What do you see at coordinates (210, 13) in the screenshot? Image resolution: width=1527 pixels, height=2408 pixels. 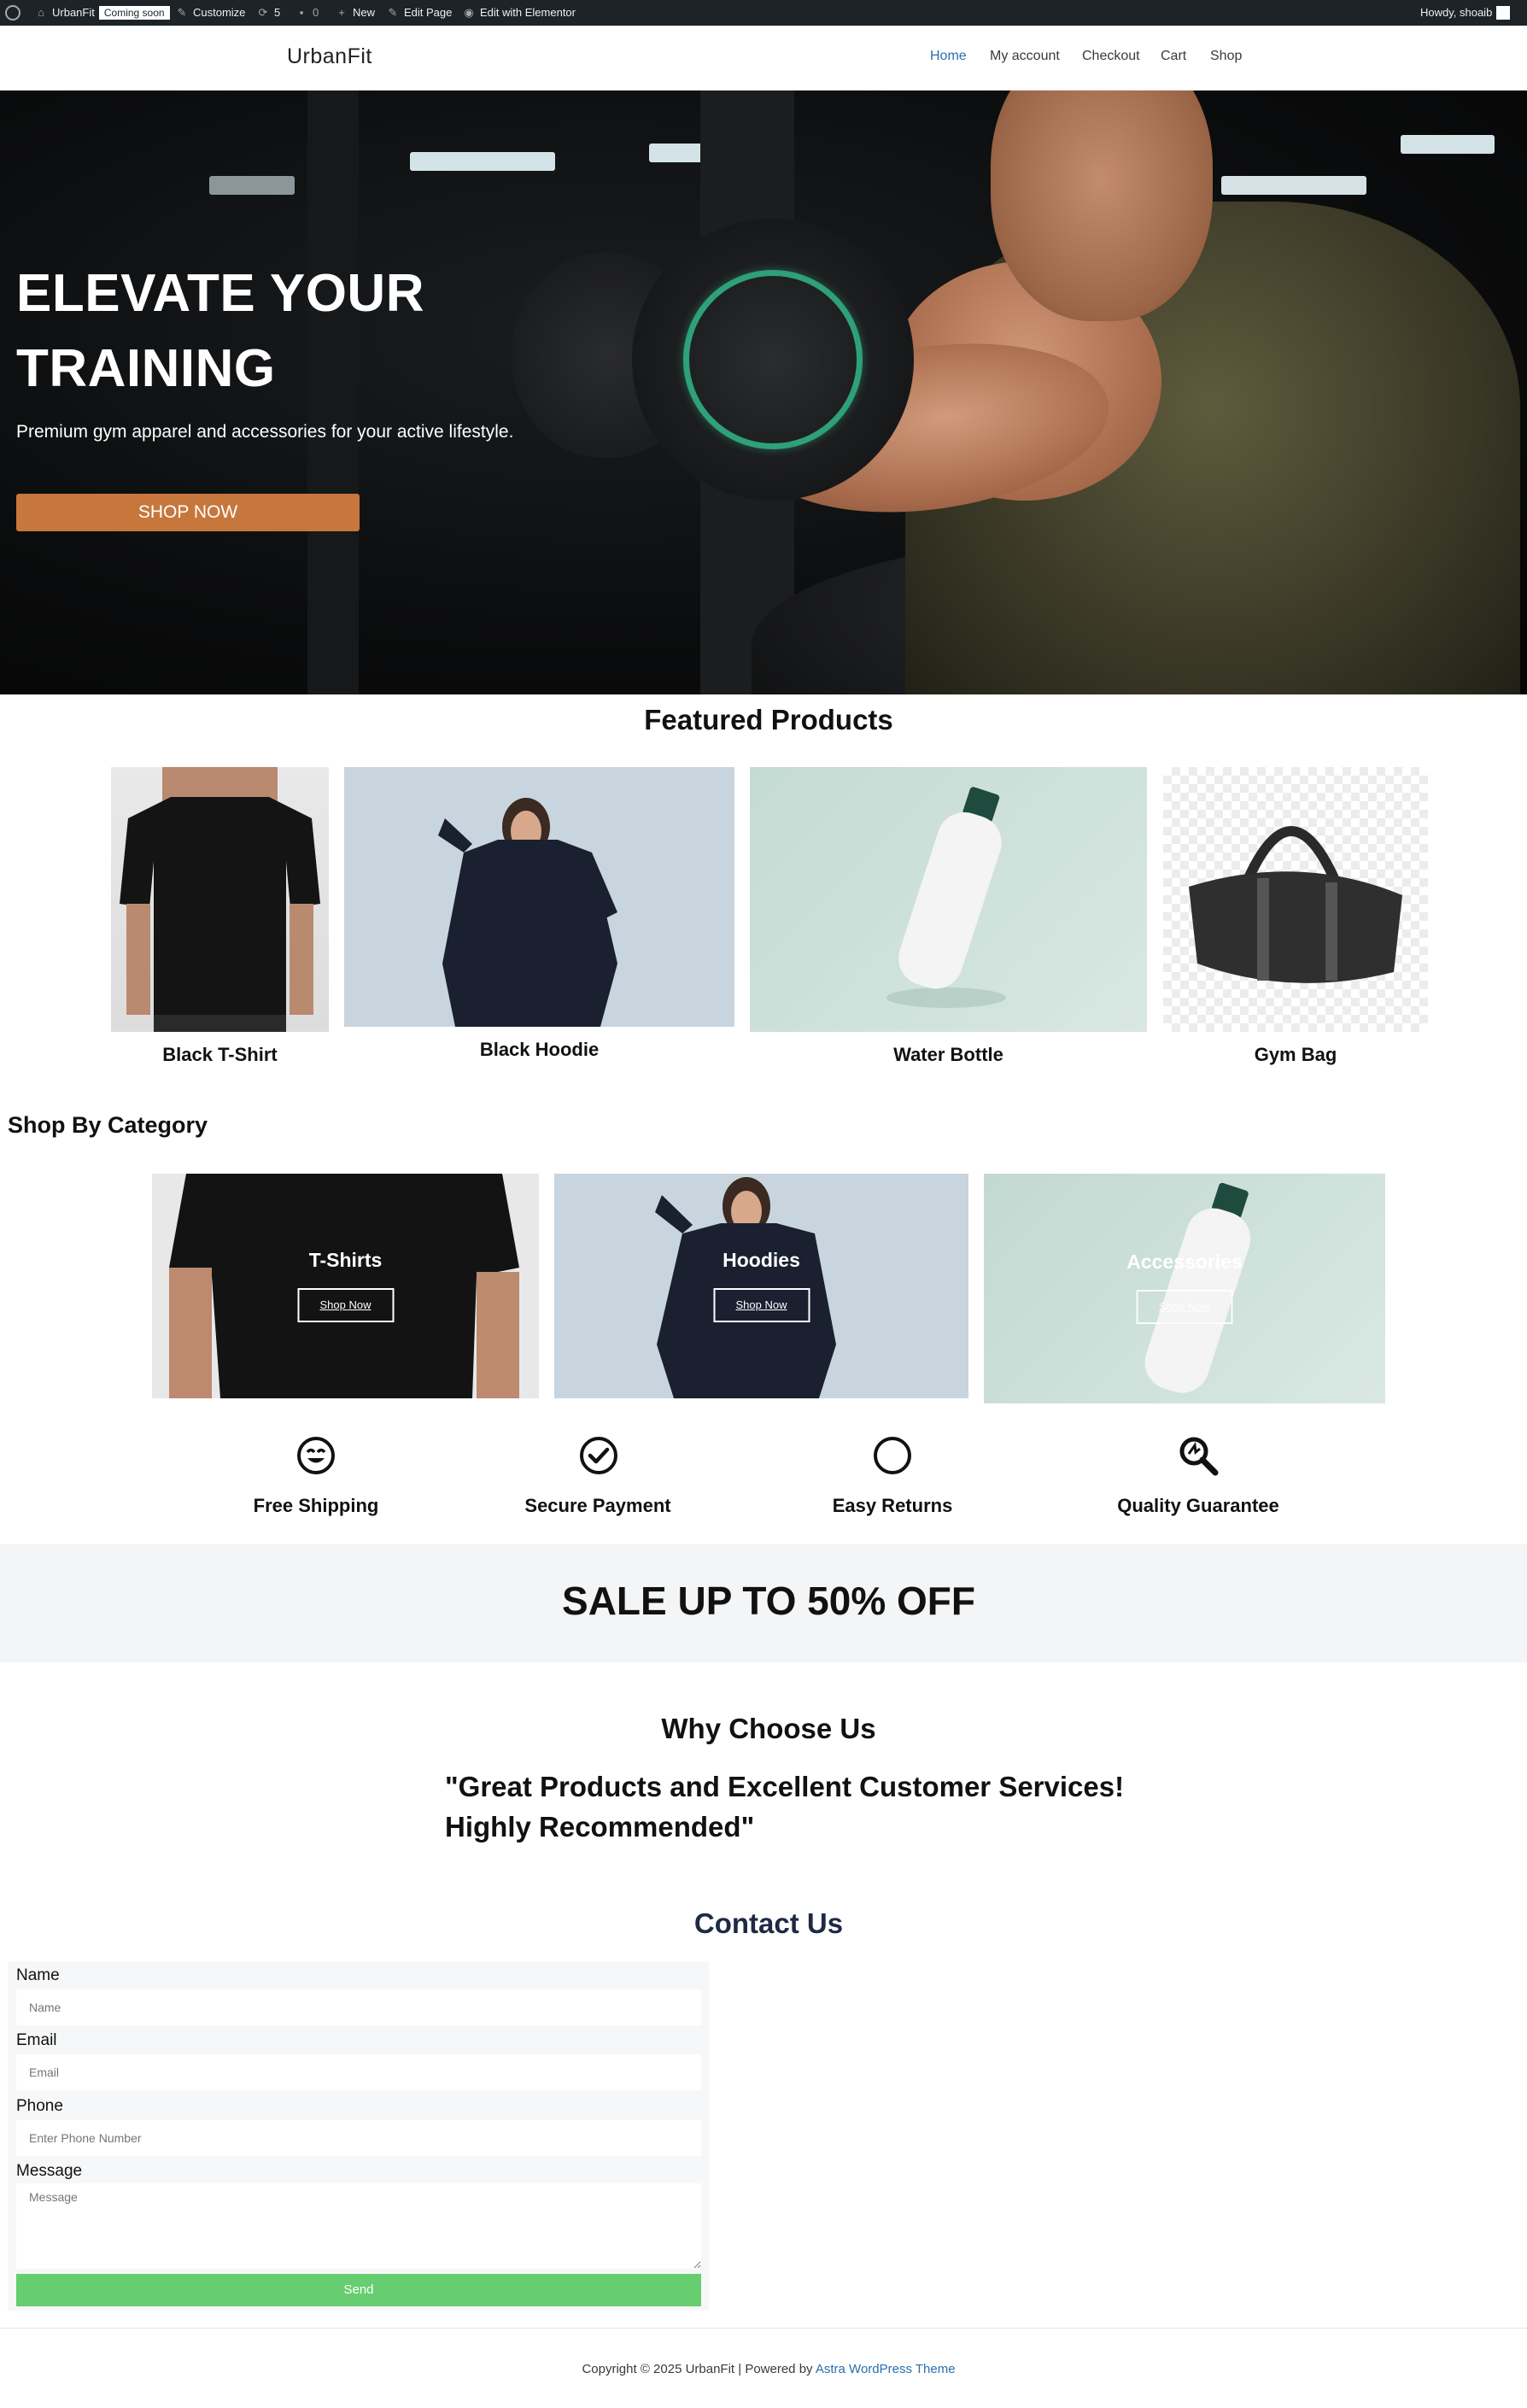 I see `customize-link: ✎ Customize` at bounding box center [210, 13].